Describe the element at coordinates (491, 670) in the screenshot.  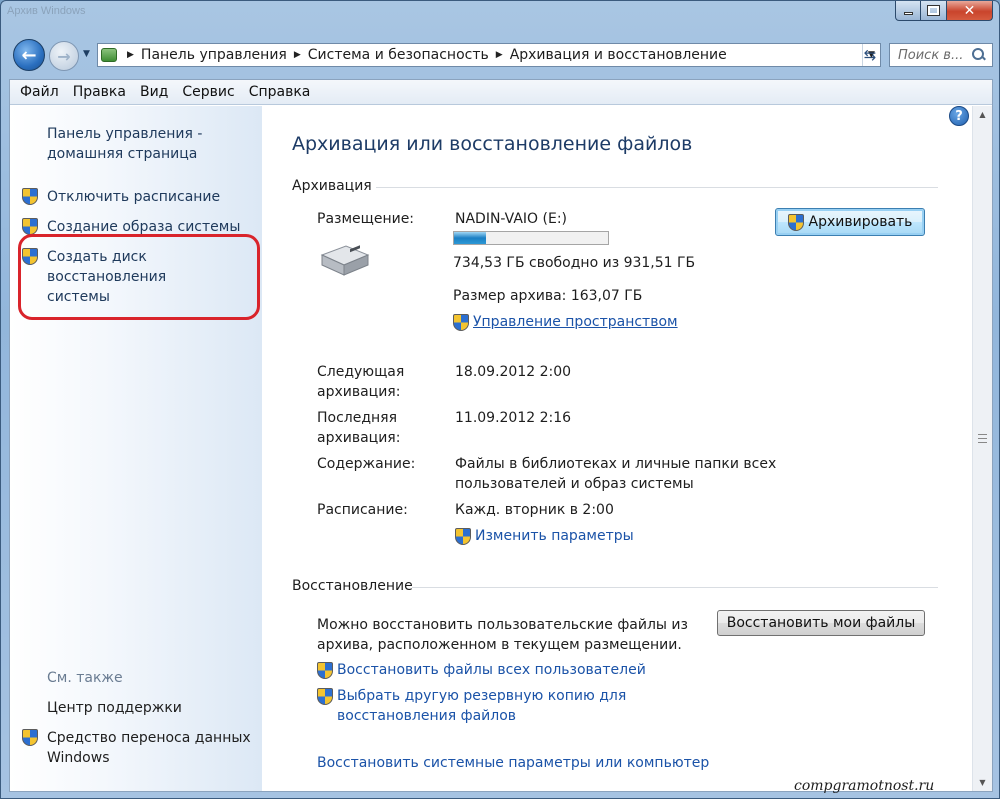
I see `restore-all-users-label: Восстановить файлы всех пользователей` at that location.